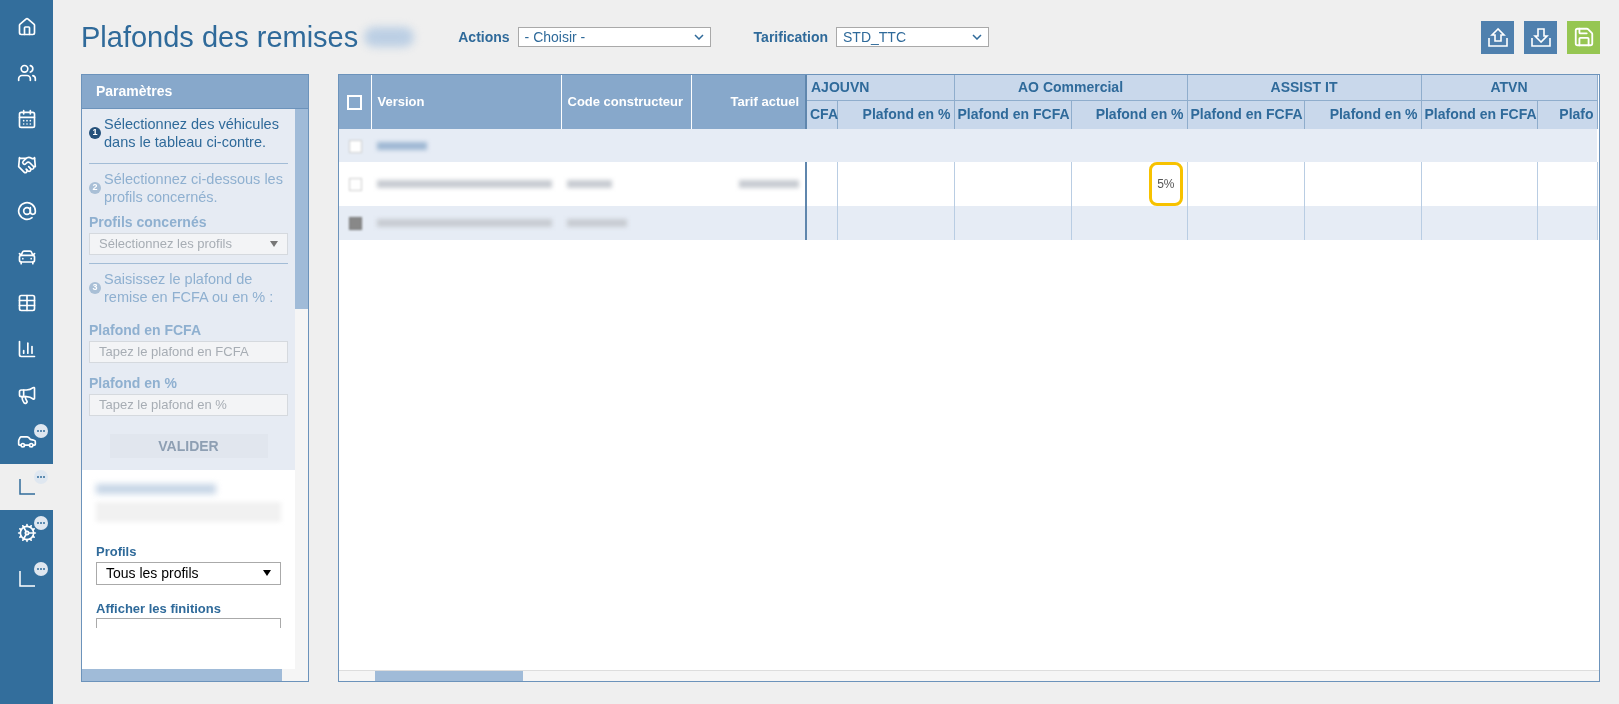  I want to click on group-header: ATVN, so click(1509, 87).